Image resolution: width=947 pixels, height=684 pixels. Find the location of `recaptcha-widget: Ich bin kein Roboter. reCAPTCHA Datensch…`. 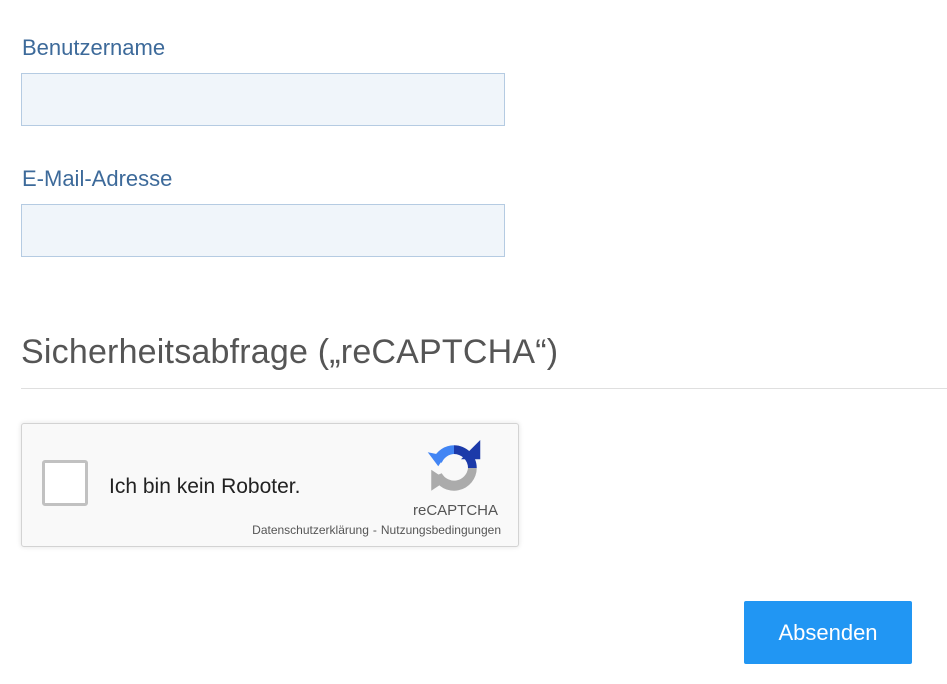

recaptcha-widget: Ich bin kein Roboter. reCAPTCHA Datensch… is located at coordinates (270, 485).